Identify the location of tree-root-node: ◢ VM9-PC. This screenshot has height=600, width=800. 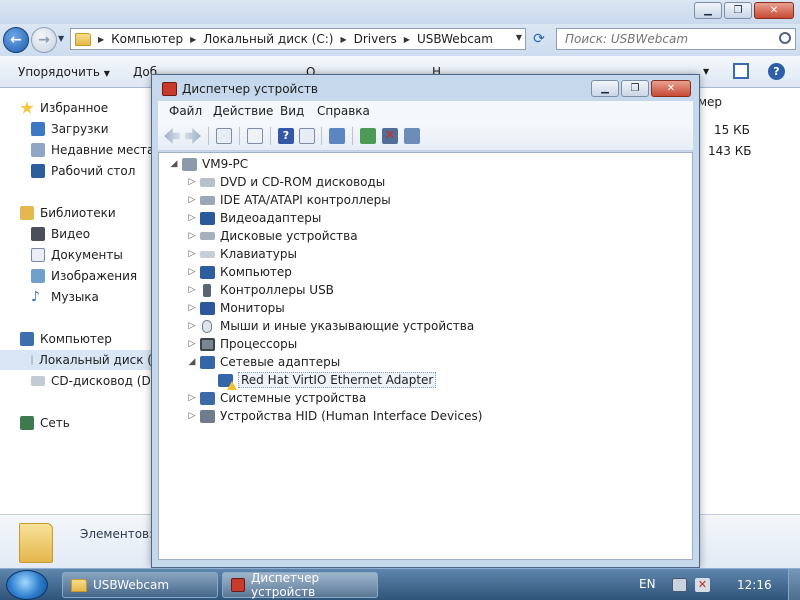
(209, 164).